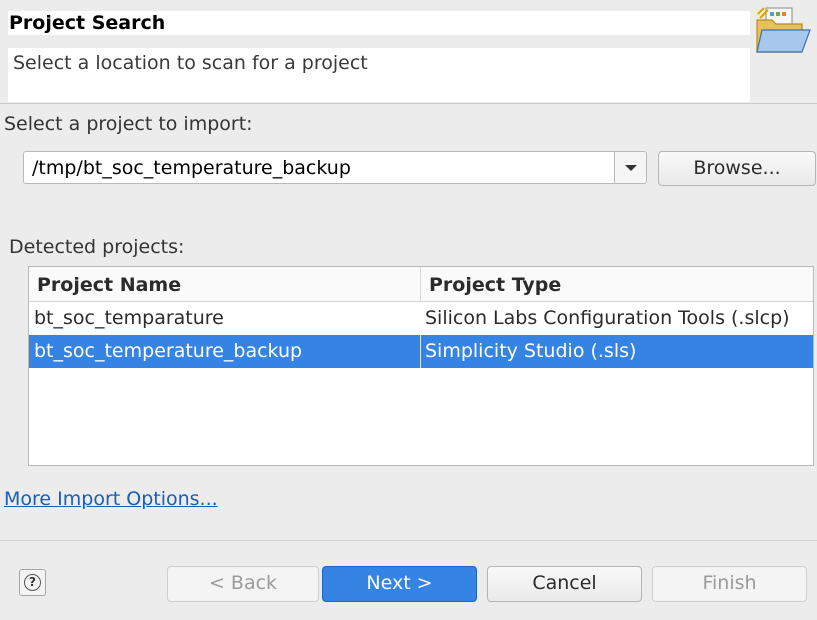  I want to click on project-path-value: /tmp/bt_soc_temperature_backup, so click(191, 168).